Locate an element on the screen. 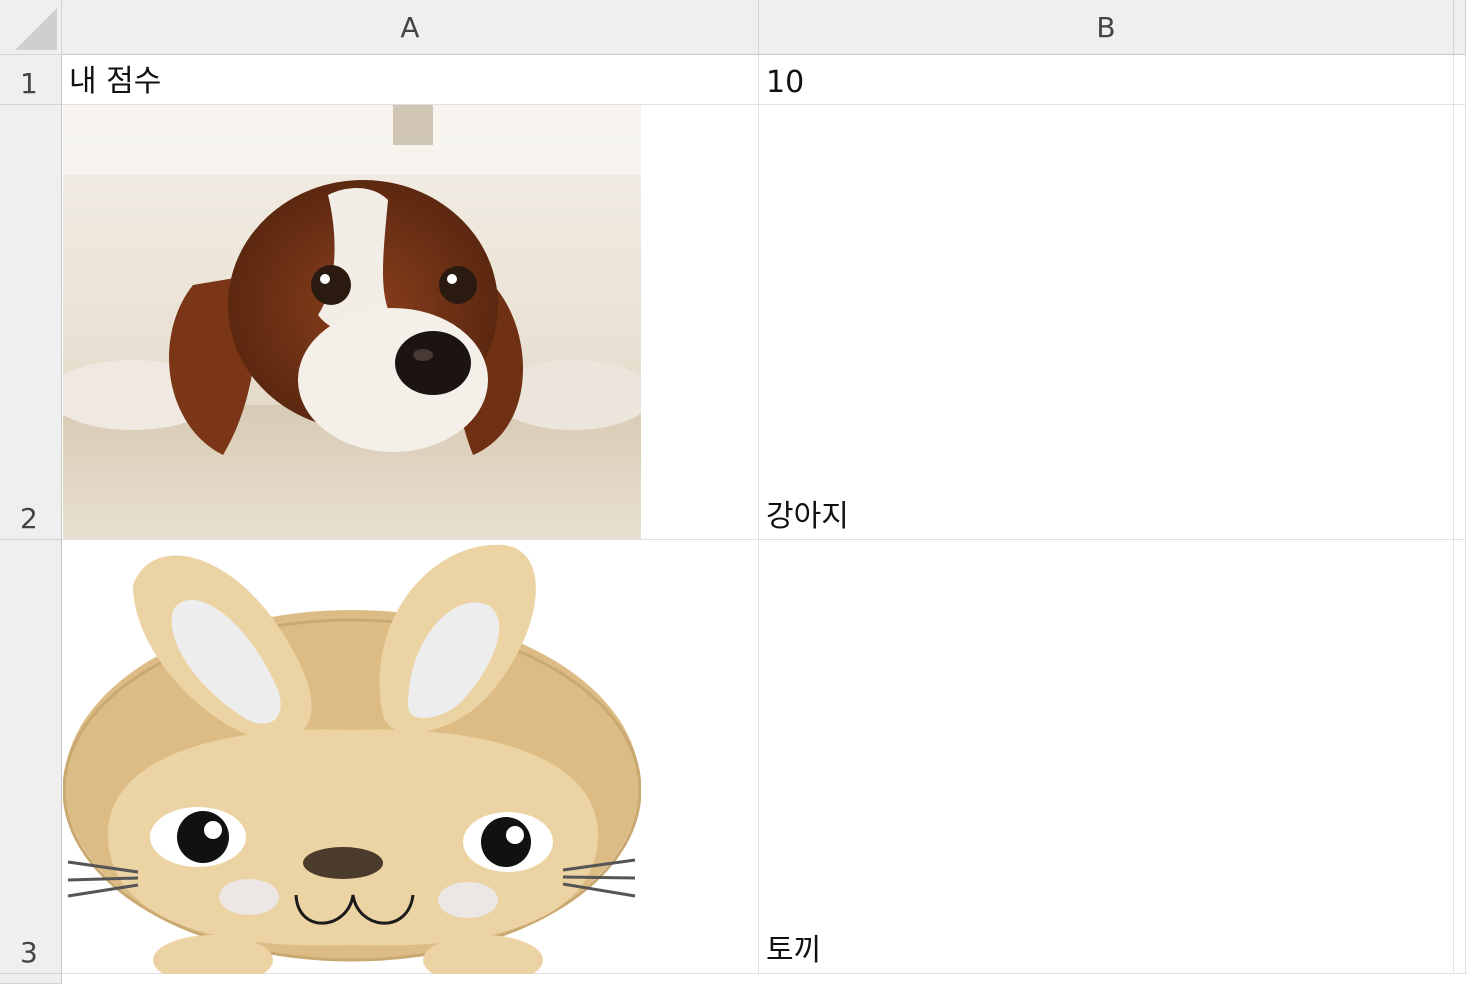 The height and width of the screenshot is (984, 1466). row-header-1: 1 is located at coordinates (31, 80).